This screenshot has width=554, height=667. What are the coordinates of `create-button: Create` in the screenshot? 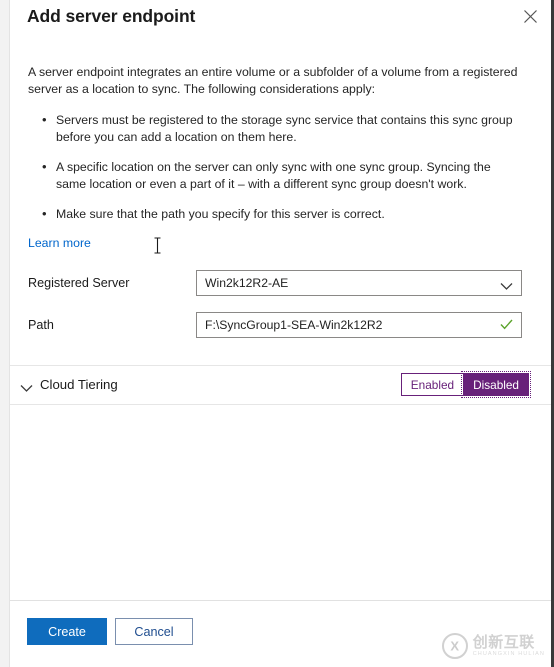 It's located at (67, 631).